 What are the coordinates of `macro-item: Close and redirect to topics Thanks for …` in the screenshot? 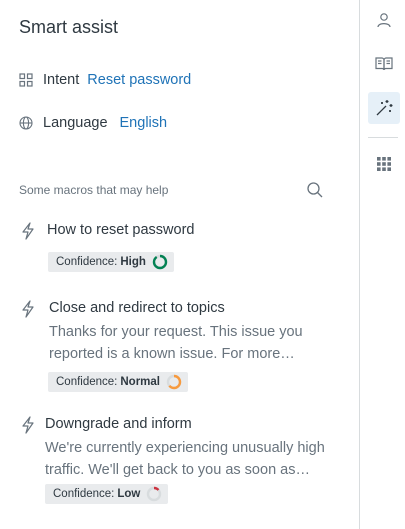 It's located at (179, 345).